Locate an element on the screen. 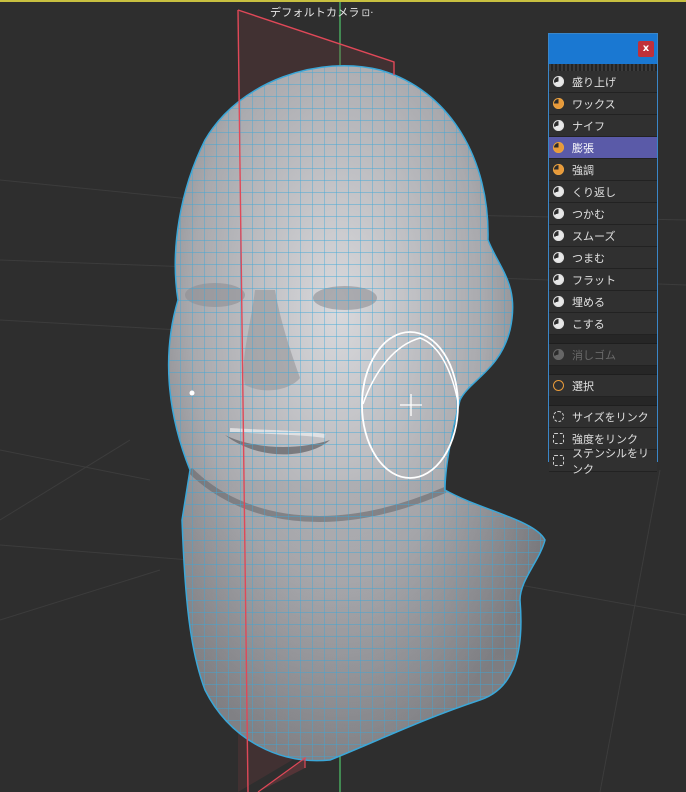 The image size is (686, 792). stencil-link-icon is located at coordinates (558, 460).